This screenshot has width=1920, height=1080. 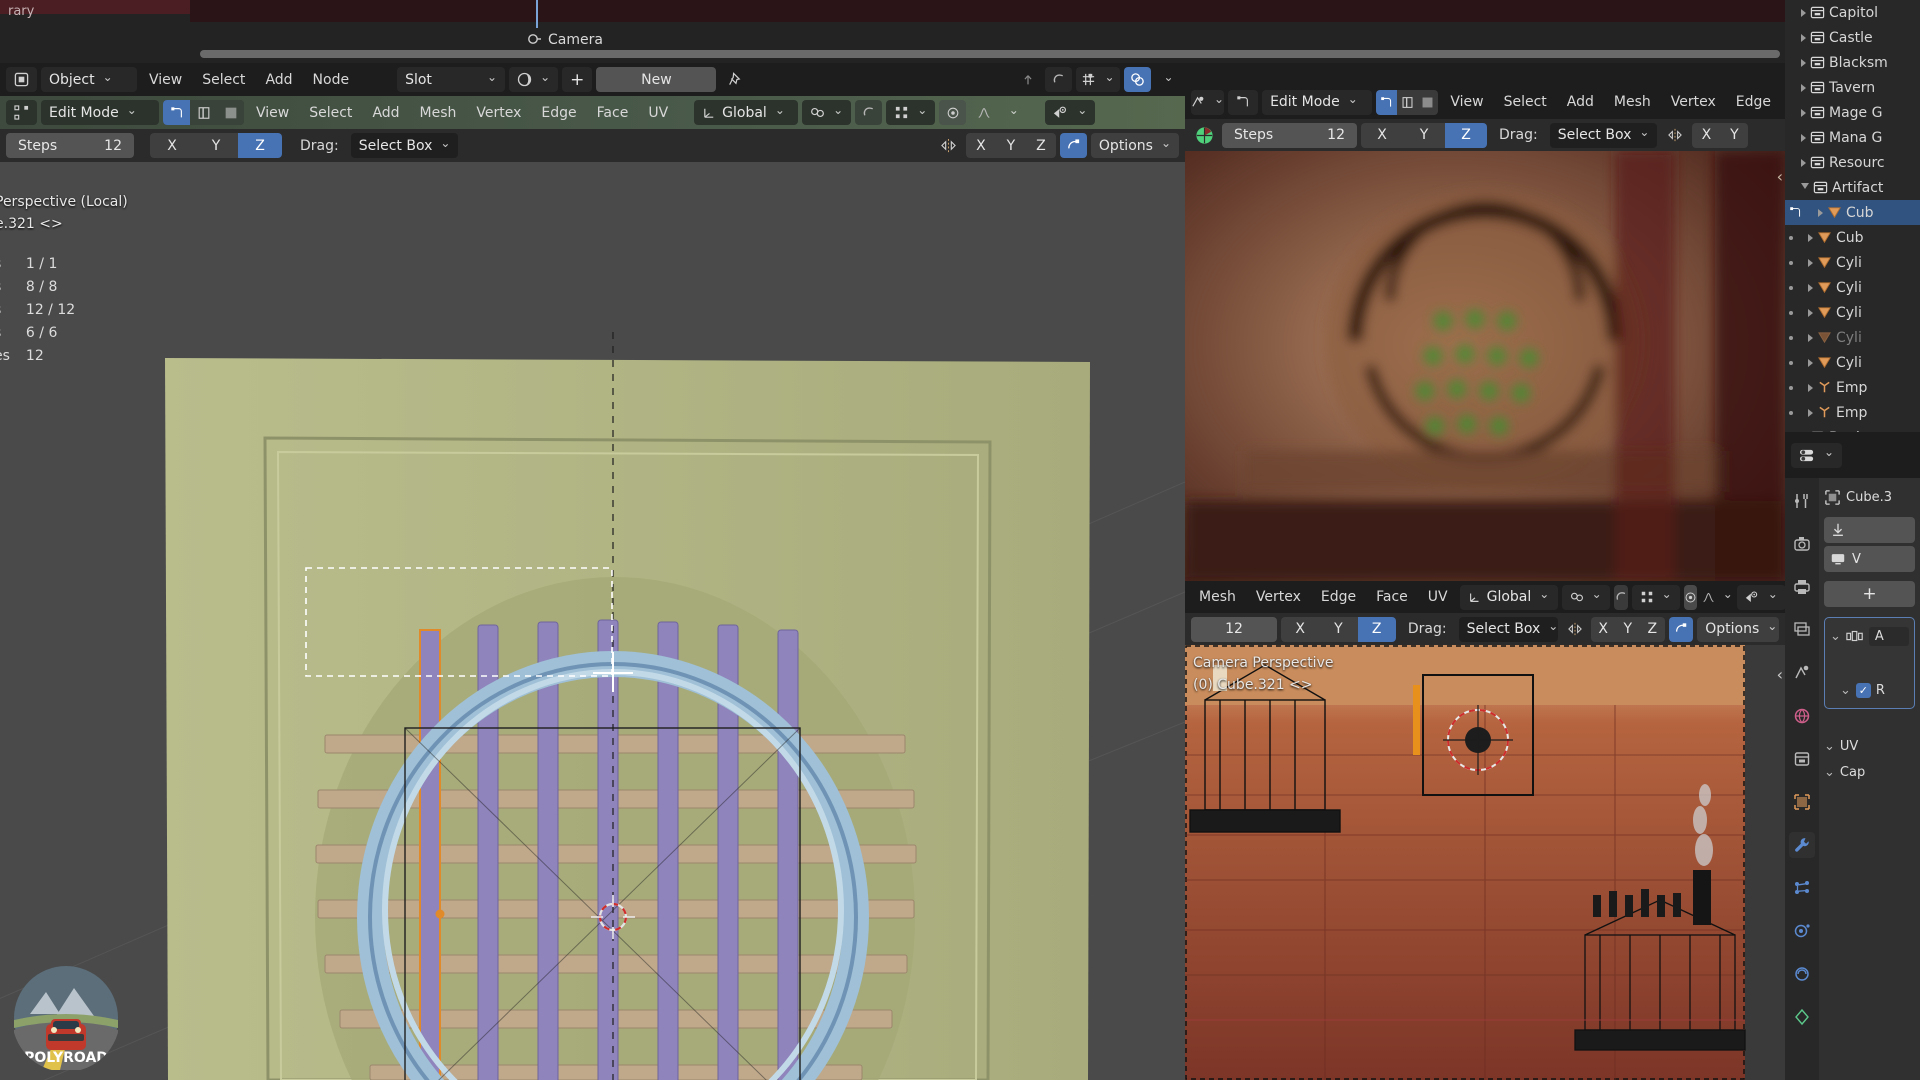 What do you see at coordinates (1300, 629) in the screenshot?
I see `vp3-axis-x-button: X` at bounding box center [1300, 629].